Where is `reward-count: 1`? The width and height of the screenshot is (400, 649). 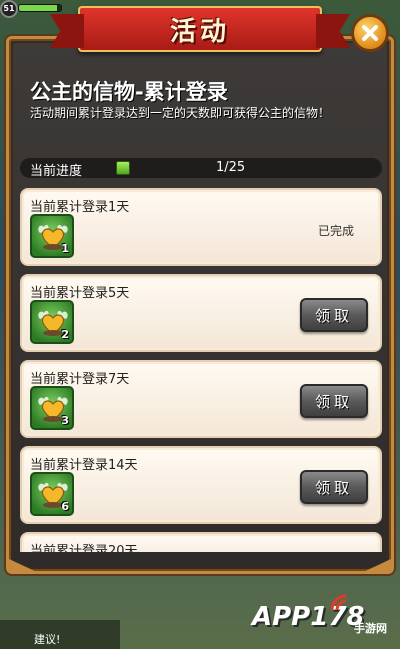
reward-count: 1 is located at coordinates (65, 248).